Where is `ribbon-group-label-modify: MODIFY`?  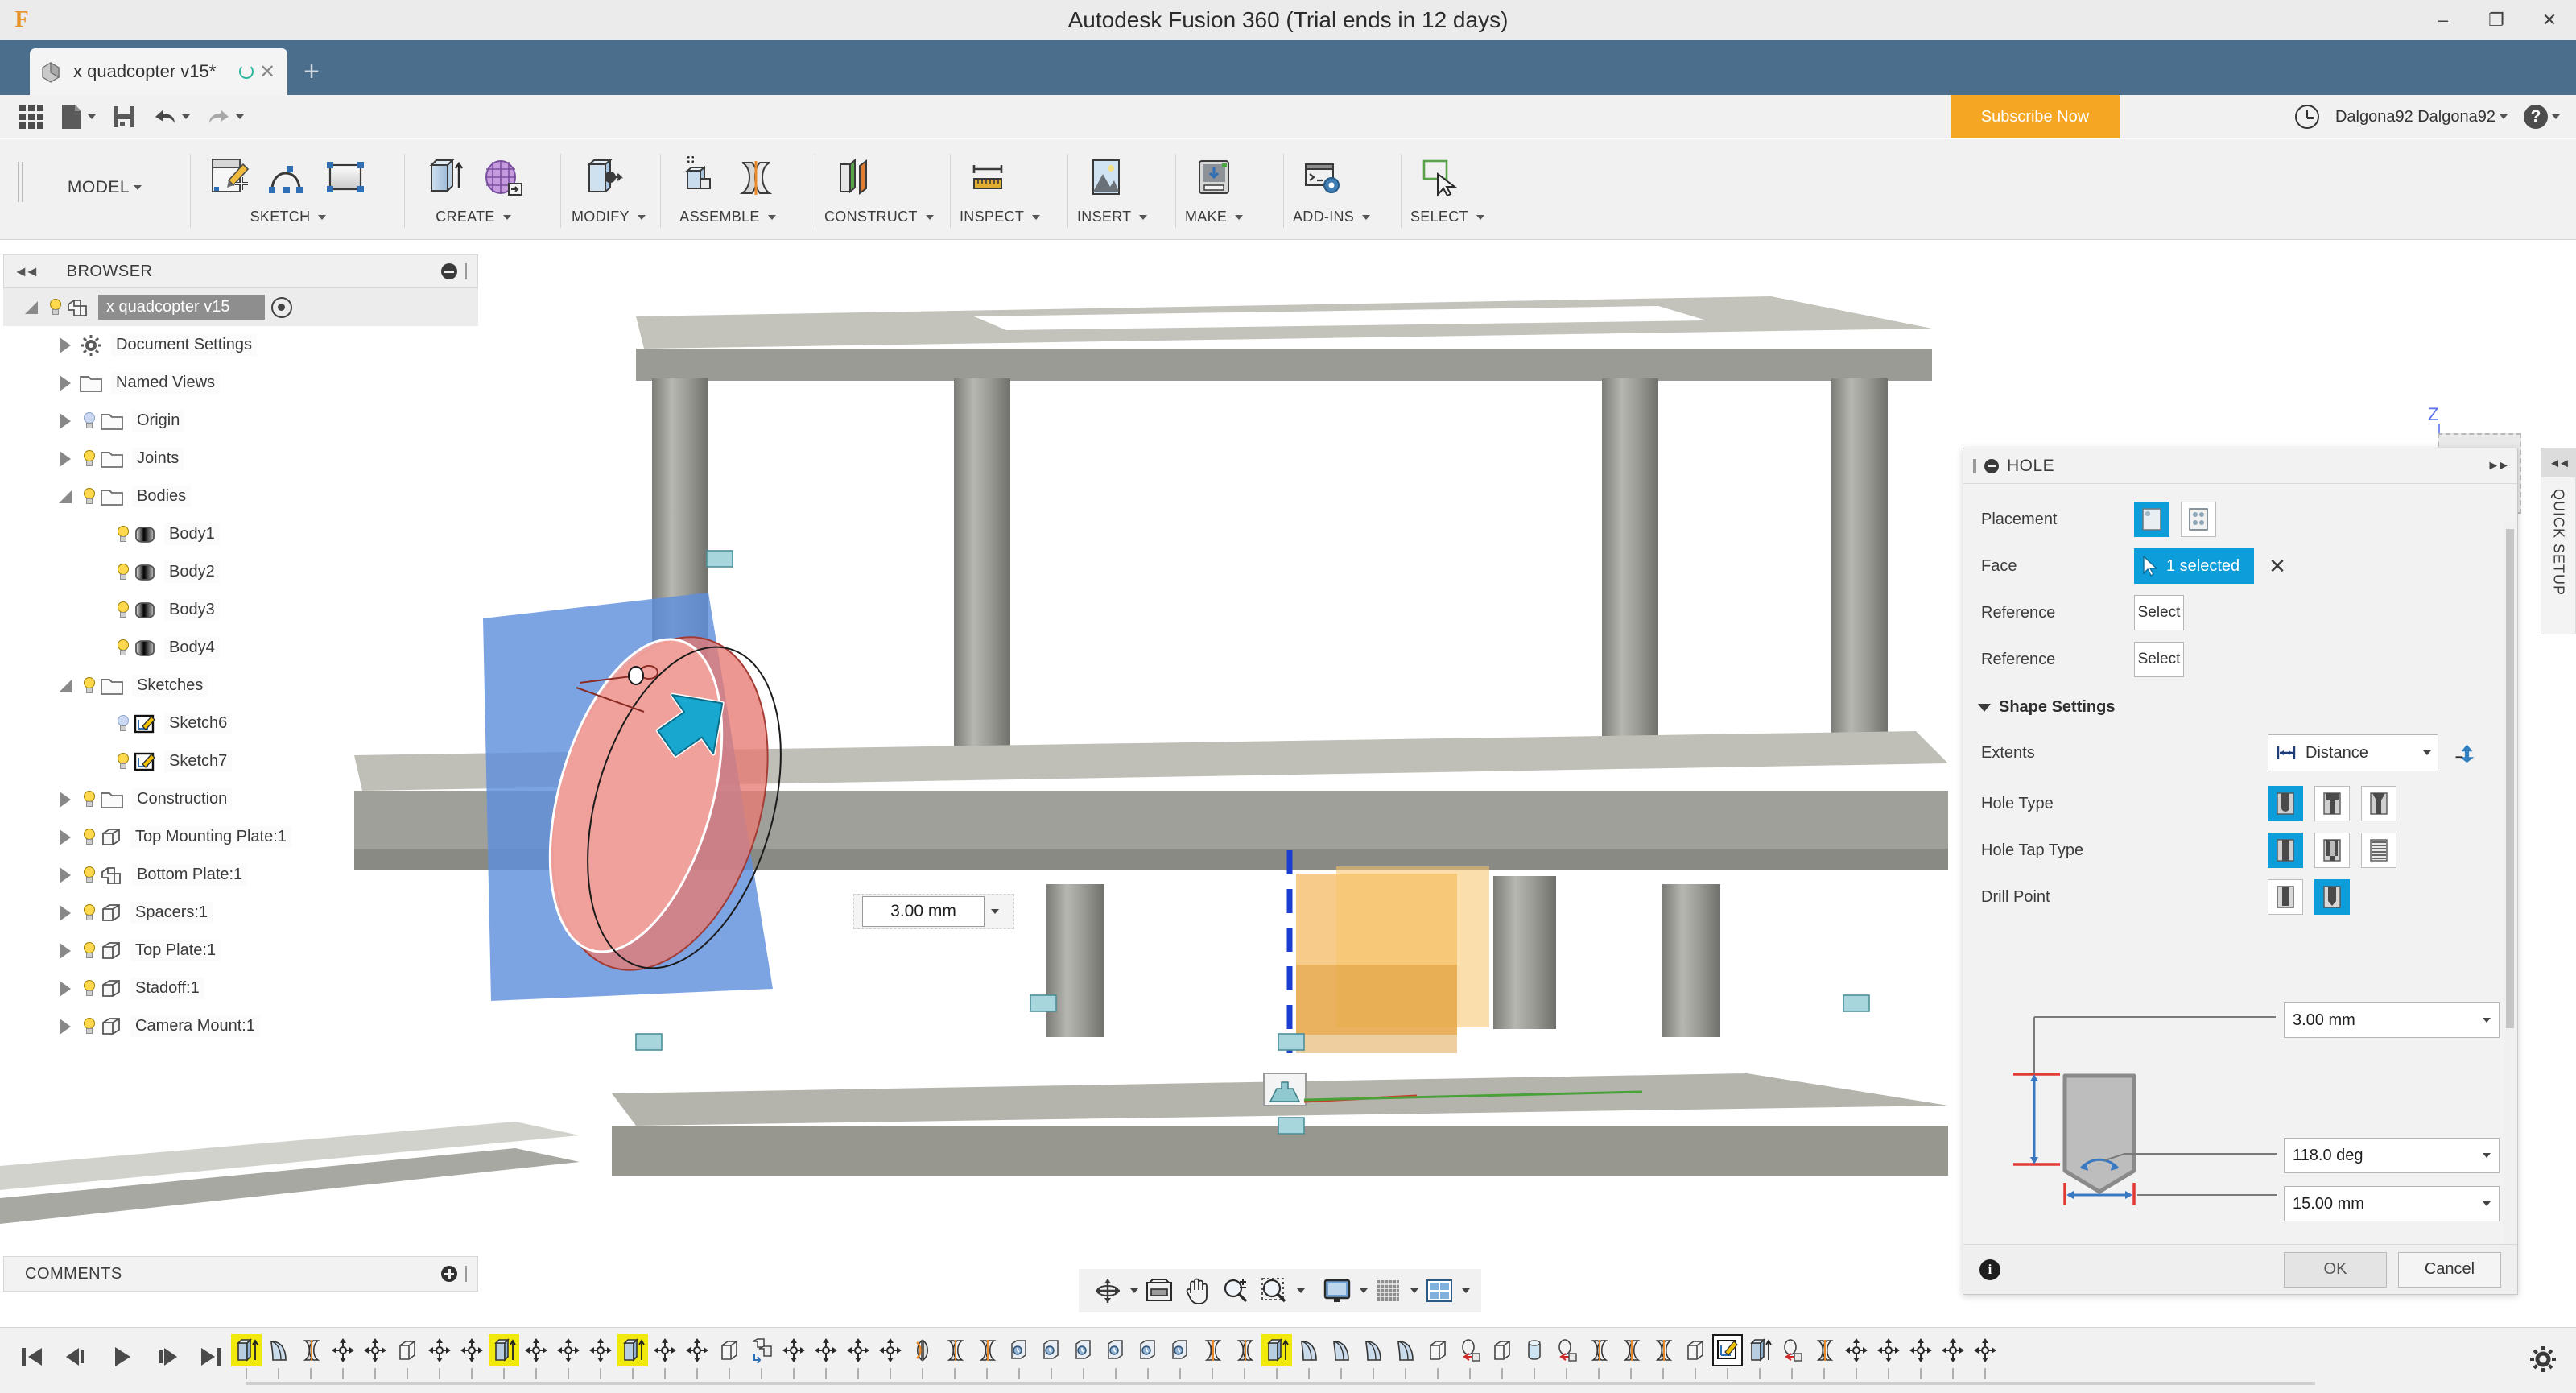
ribbon-group-label-modify: MODIFY is located at coordinates (609, 217).